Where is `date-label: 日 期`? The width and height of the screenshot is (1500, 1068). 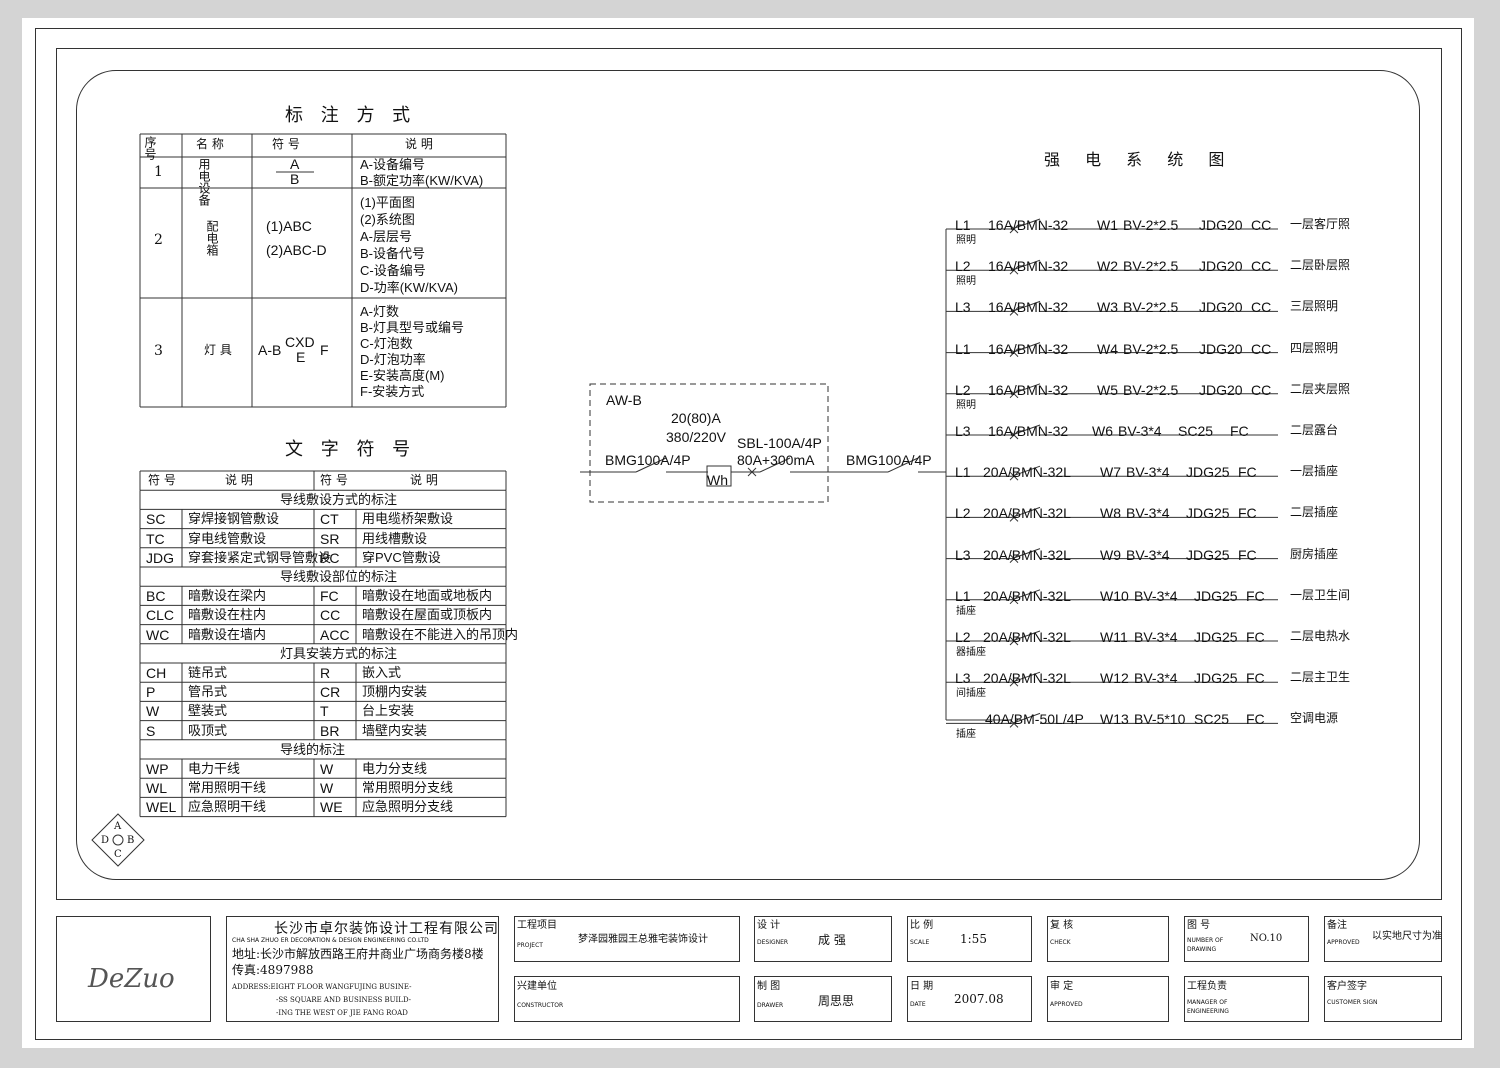 date-label: 日 期 is located at coordinates (922, 986).